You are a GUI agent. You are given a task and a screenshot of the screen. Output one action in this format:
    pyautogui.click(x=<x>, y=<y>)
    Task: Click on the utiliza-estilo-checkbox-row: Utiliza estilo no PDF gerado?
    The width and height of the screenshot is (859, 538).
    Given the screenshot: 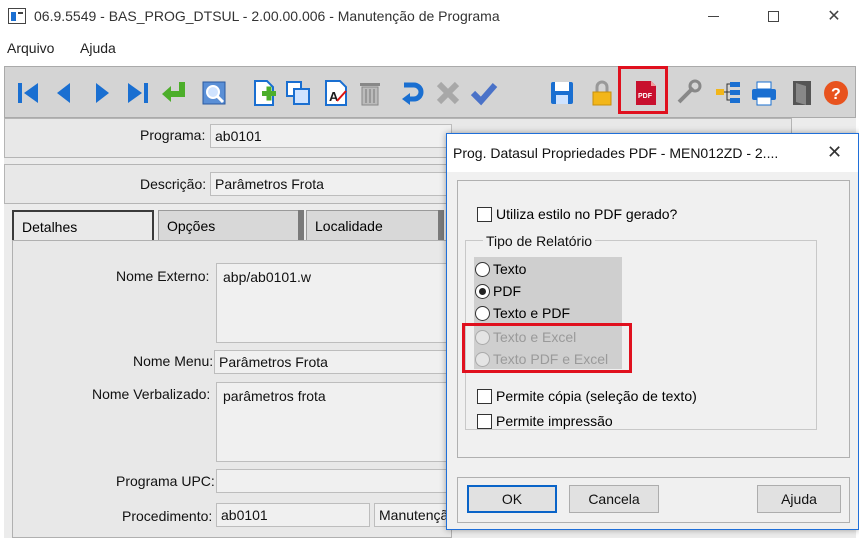 What is the action you would take?
    pyautogui.click(x=577, y=214)
    